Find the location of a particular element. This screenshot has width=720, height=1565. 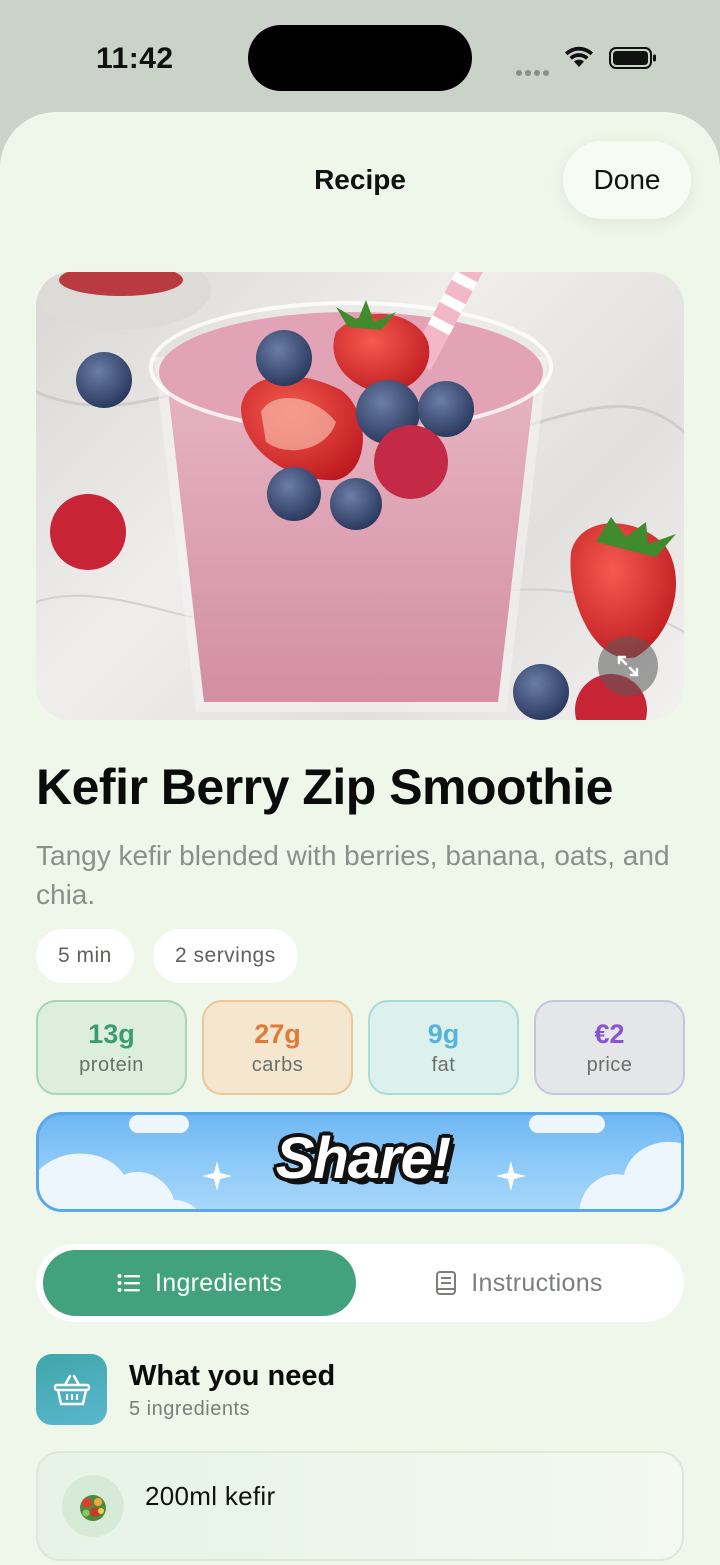

book-icon is located at coordinates (446, 1283).